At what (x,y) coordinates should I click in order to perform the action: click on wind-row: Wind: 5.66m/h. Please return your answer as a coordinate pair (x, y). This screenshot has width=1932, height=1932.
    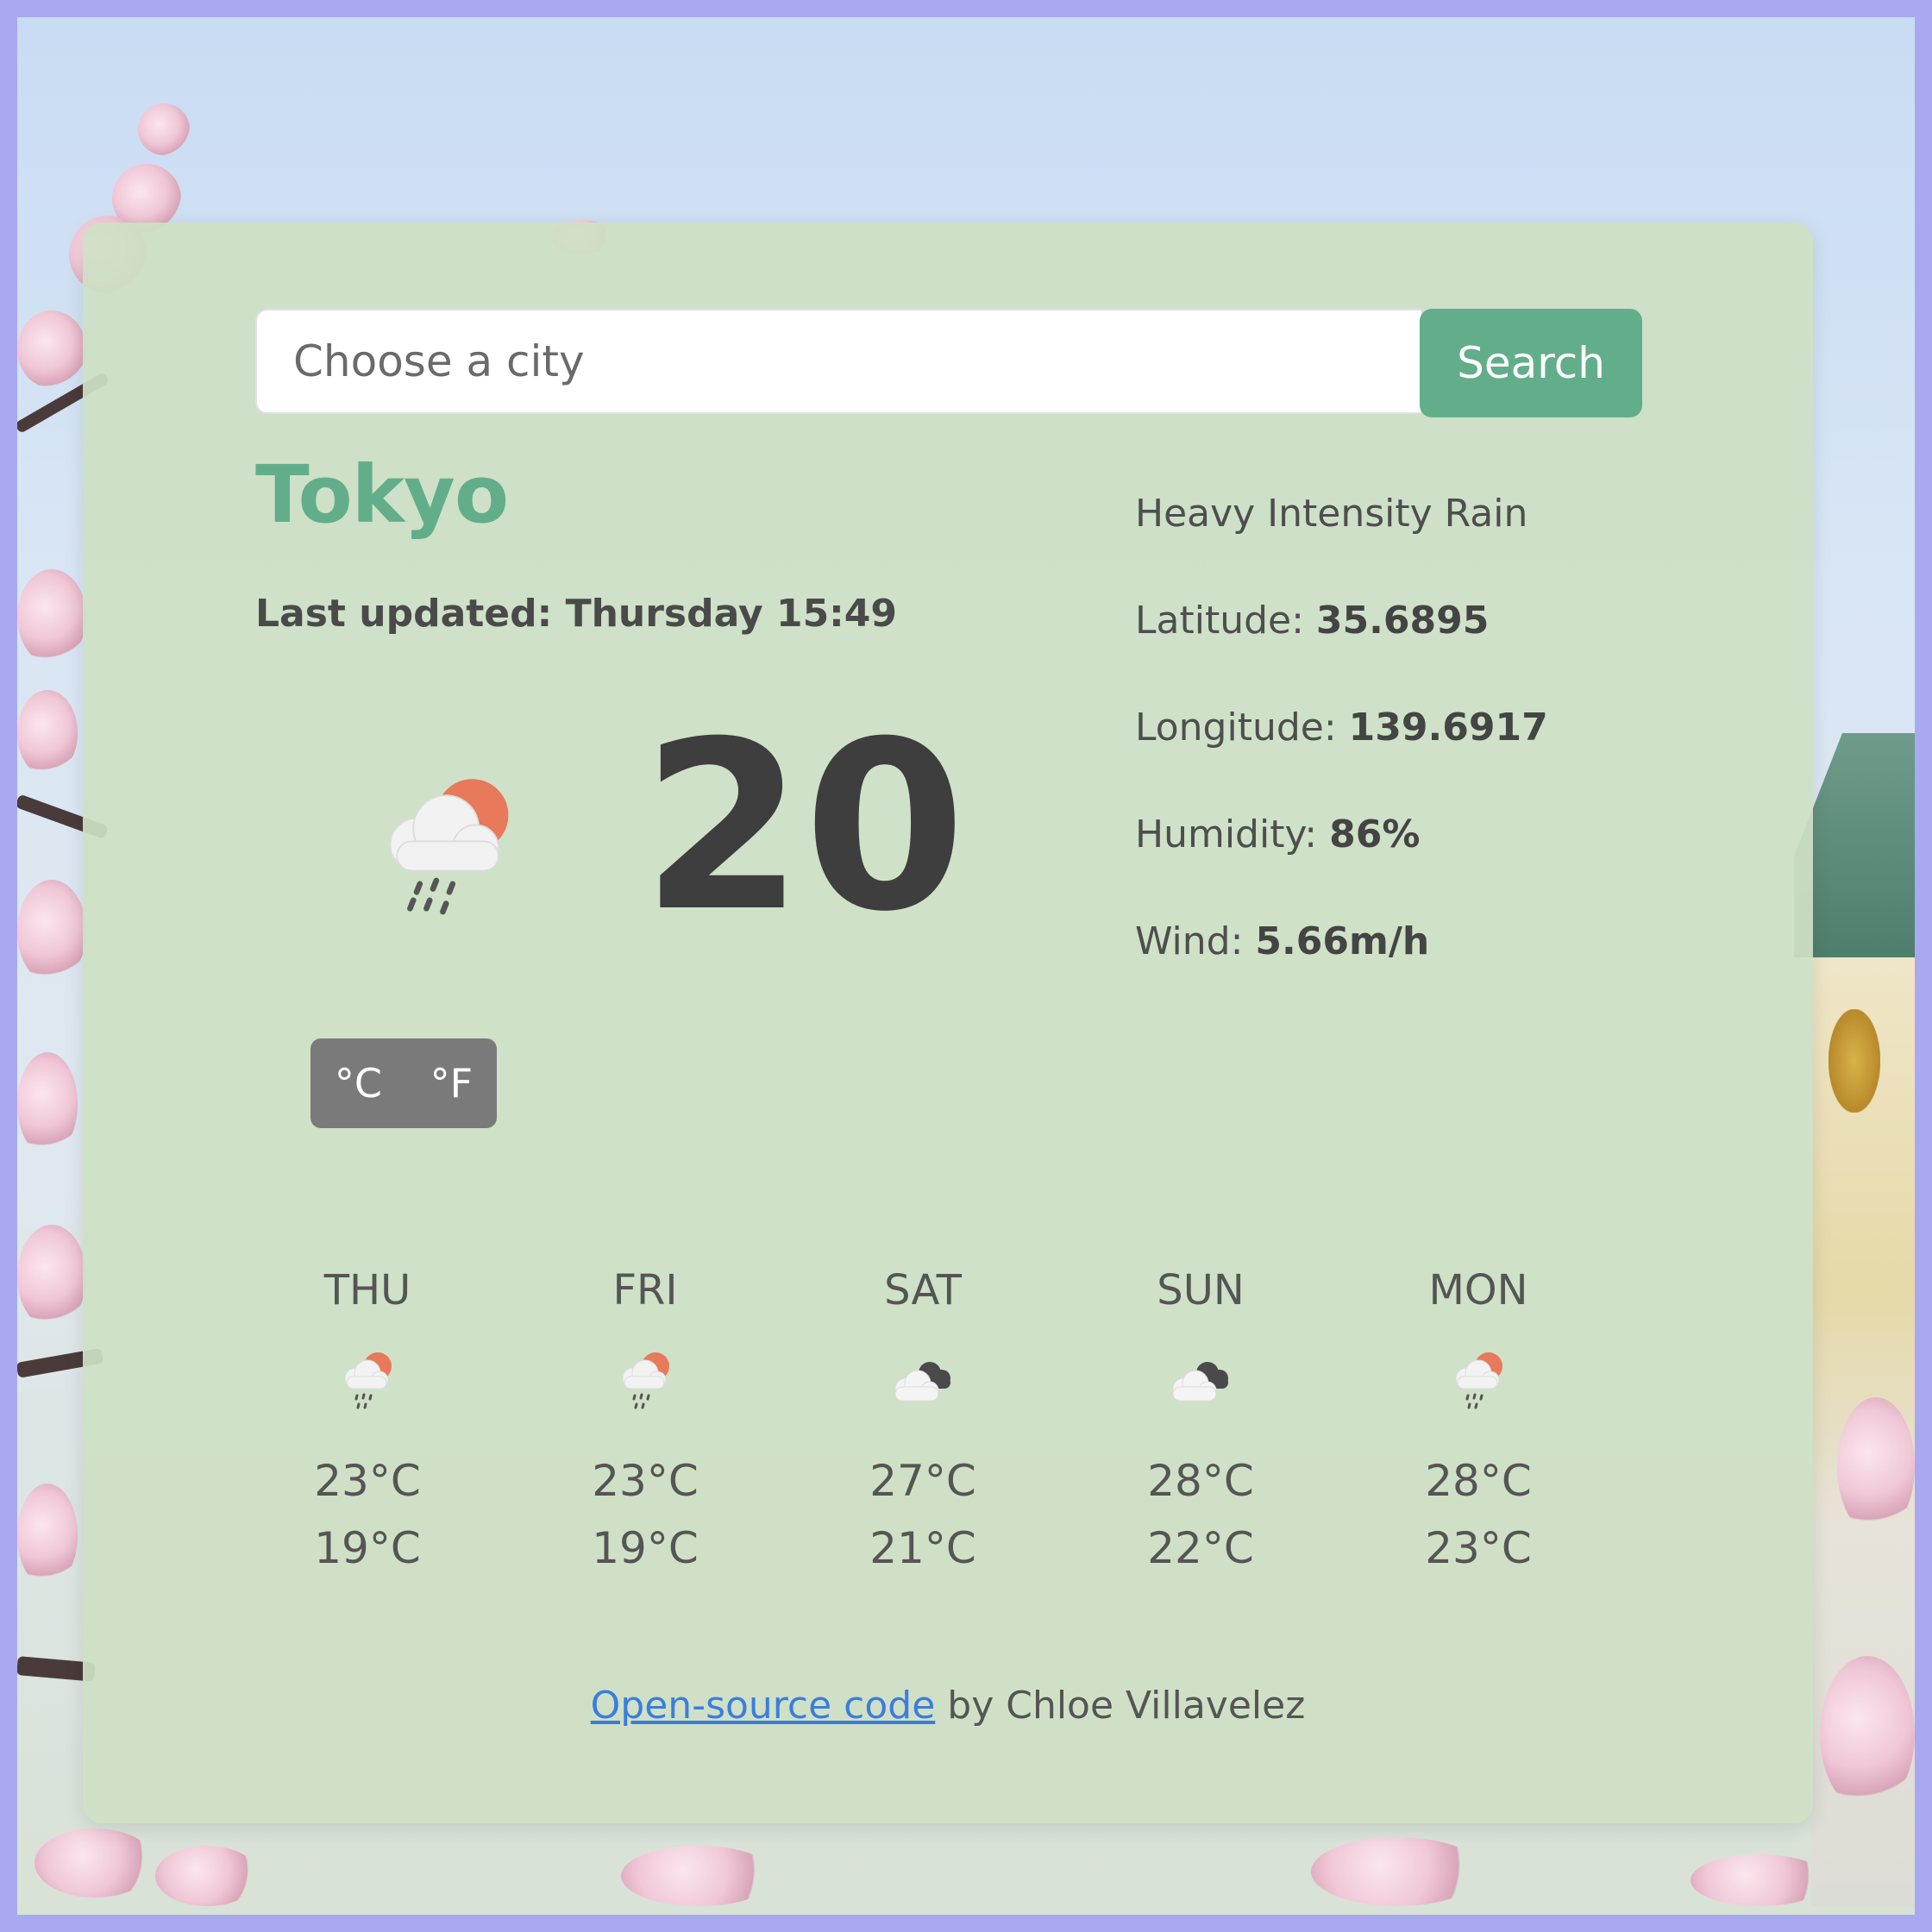
    Looking at the image, I should click on (1282, 941).